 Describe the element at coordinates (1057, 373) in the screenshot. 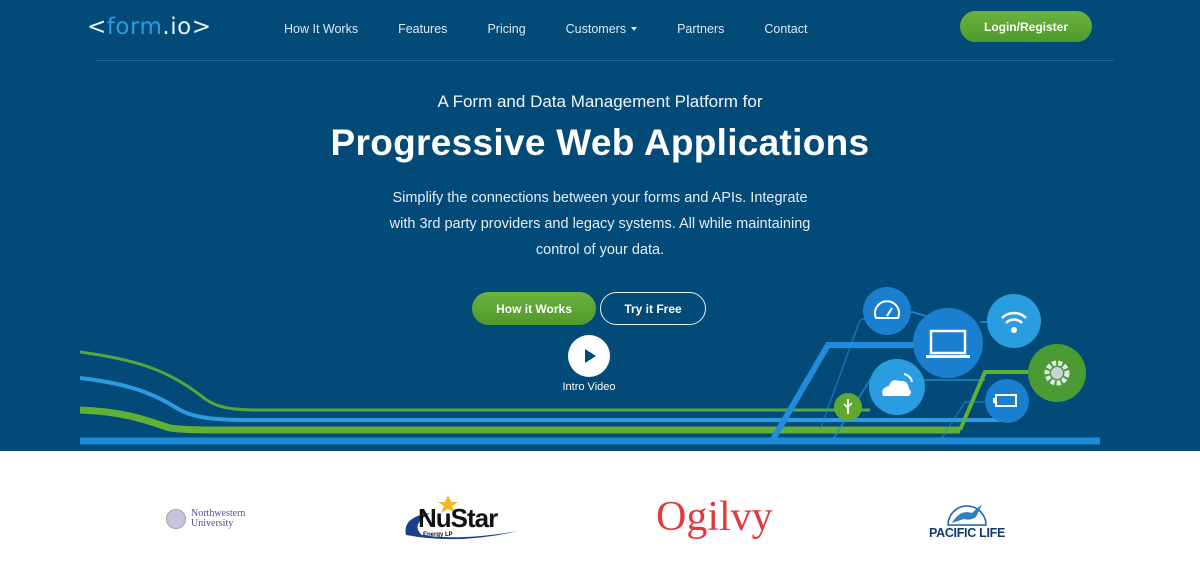

I see `gear-icon` at that location.